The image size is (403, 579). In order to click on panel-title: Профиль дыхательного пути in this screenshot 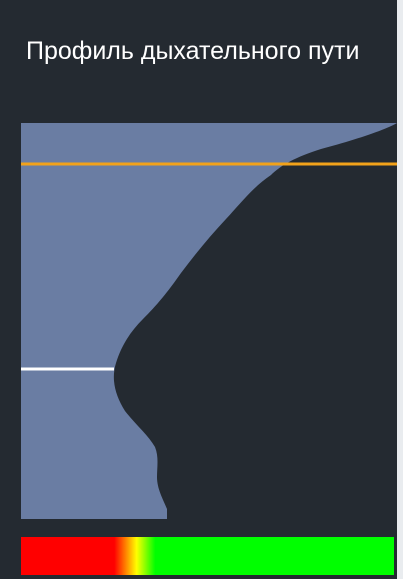, I will do `click(193, 51)`.